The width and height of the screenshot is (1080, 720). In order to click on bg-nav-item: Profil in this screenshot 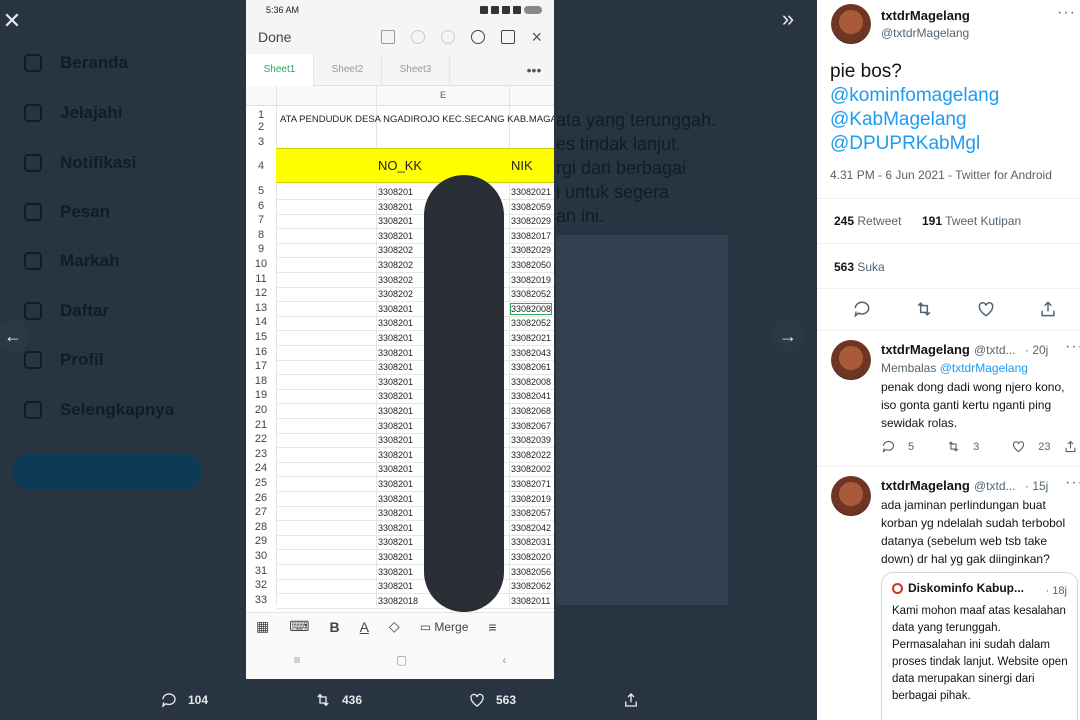, I will do `click(124, 360)`.